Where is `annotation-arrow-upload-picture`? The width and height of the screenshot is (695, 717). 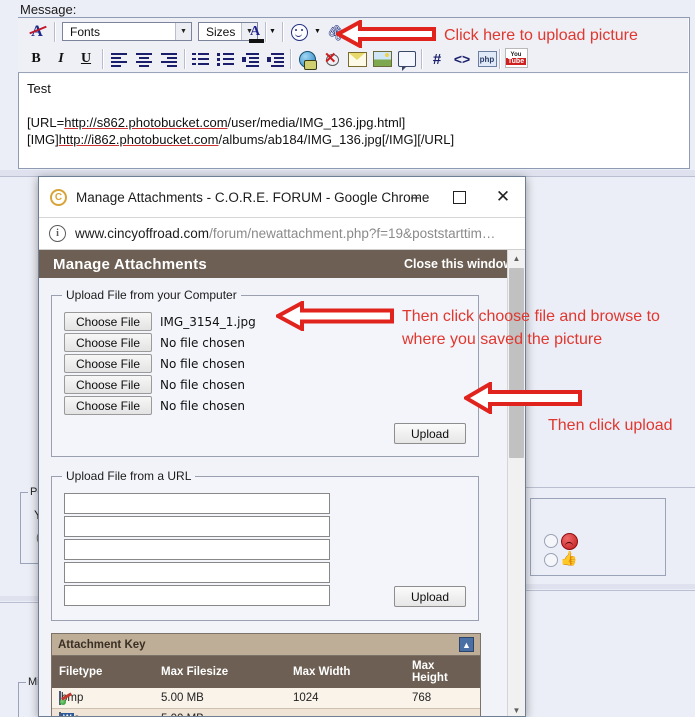
annotation-arrow-upload-picture is located at coordinates (386, 34).